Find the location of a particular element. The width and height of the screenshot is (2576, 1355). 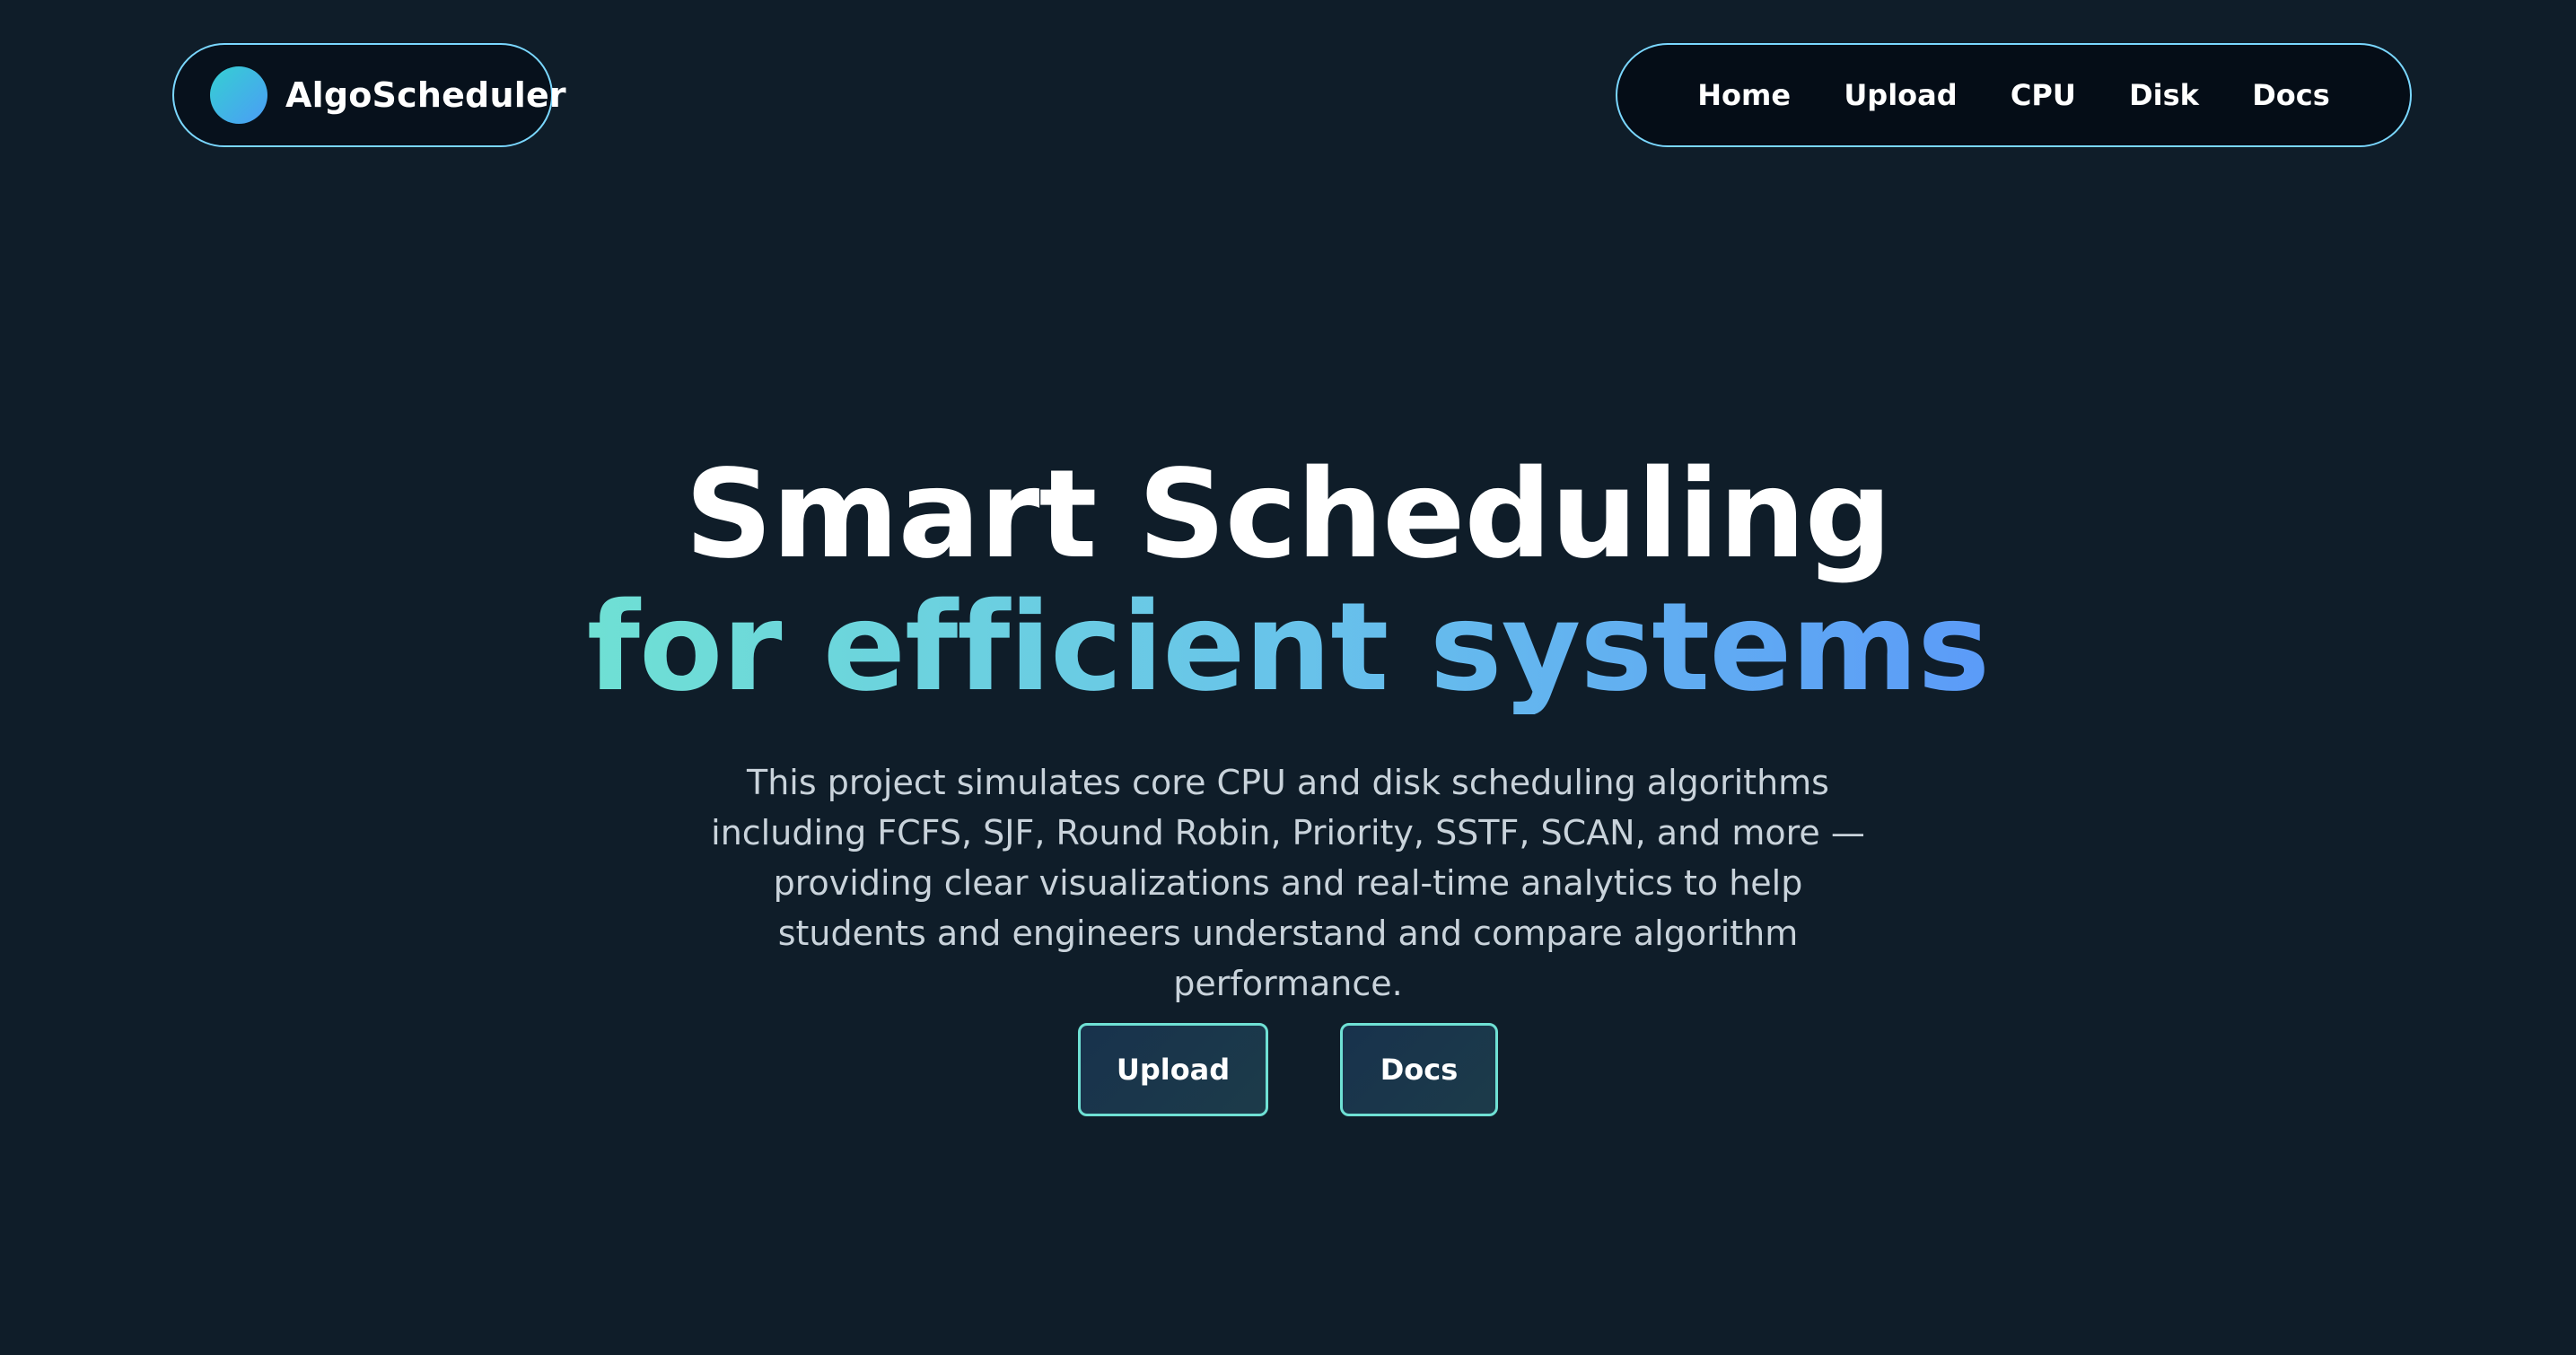

hero-title: Smart Scheduling is located at coordinates (1288, 515).